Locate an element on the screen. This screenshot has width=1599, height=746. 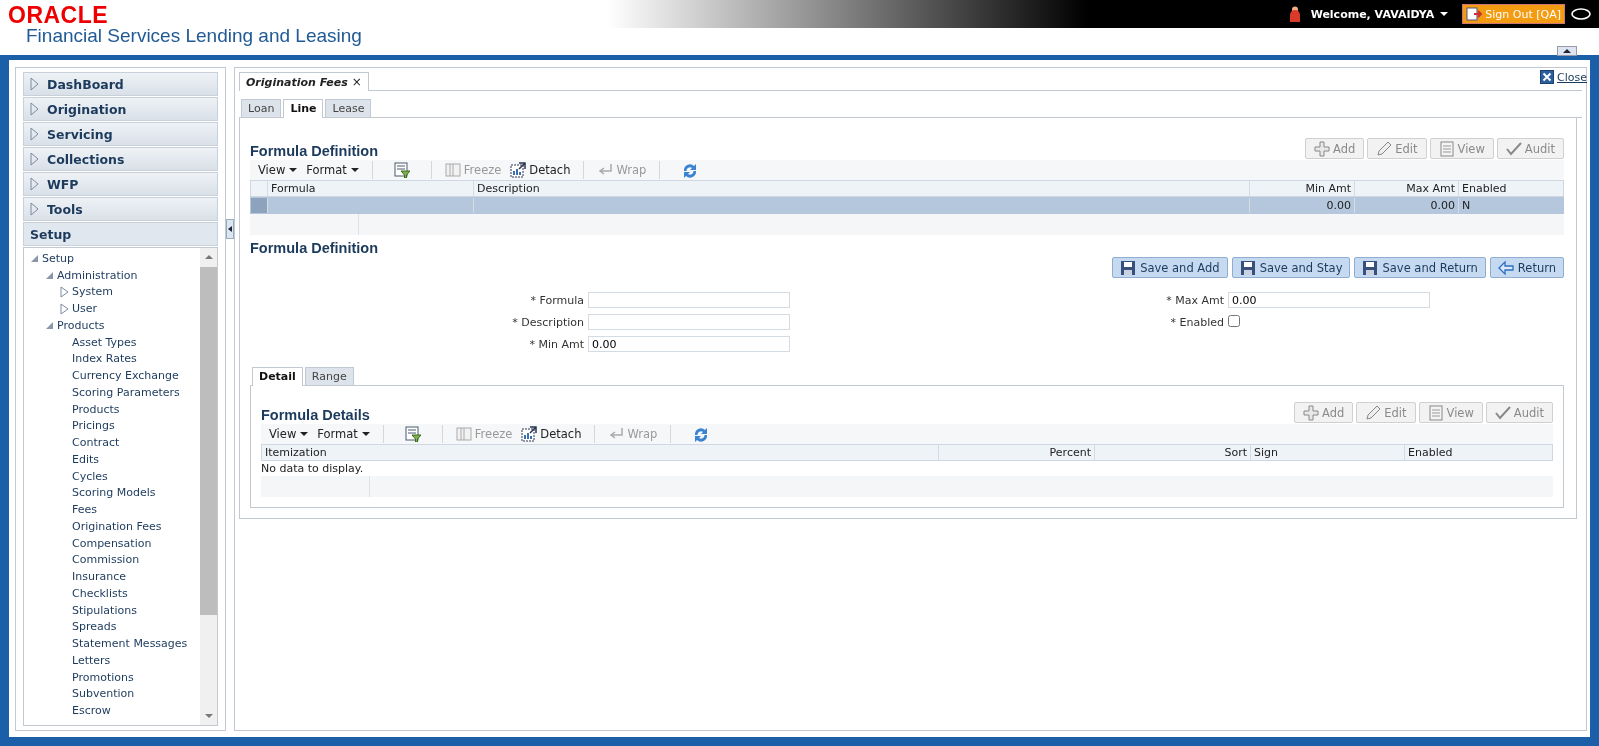
field-label: * Max Amt is located at coordinates (1195, 300).